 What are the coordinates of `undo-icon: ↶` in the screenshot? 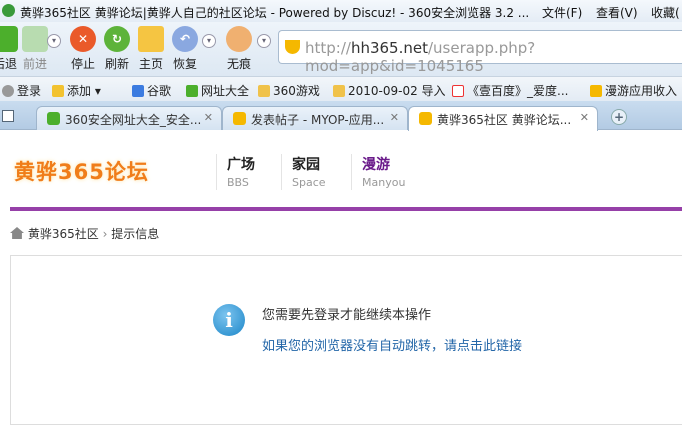 It's located at (185, 39).